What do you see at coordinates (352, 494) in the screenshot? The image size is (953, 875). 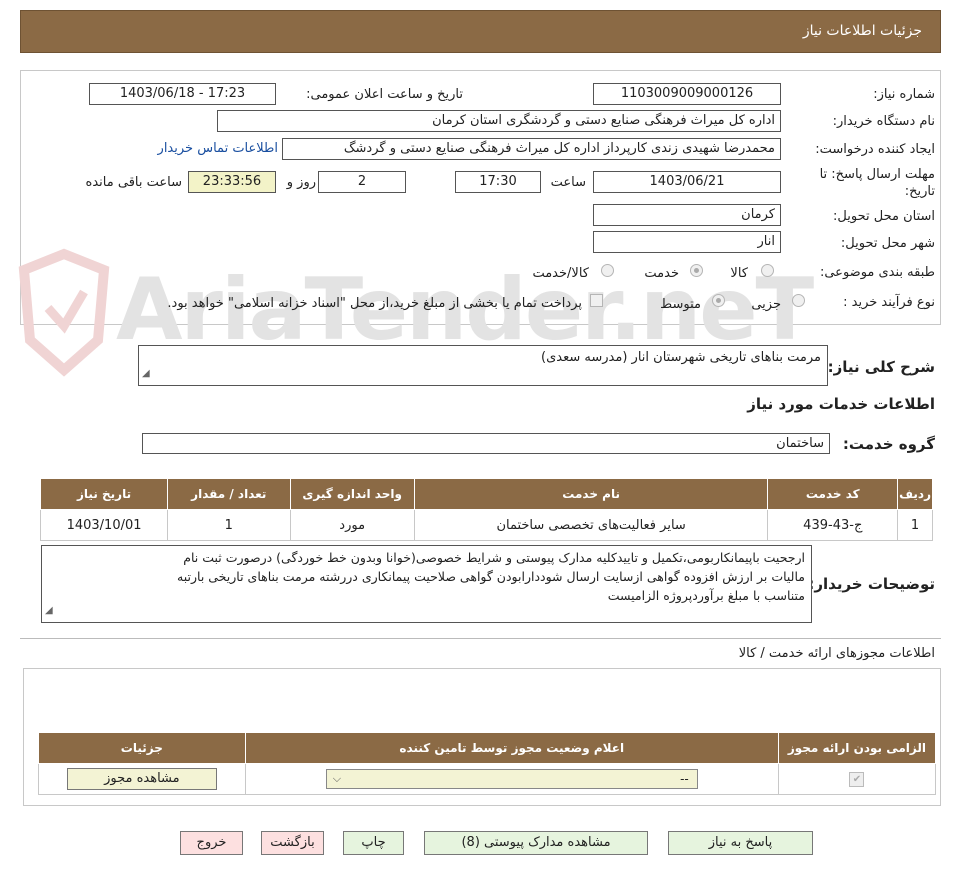 I see `col-unit: واحد اندازه گیری` at bounding box center [352, 494].